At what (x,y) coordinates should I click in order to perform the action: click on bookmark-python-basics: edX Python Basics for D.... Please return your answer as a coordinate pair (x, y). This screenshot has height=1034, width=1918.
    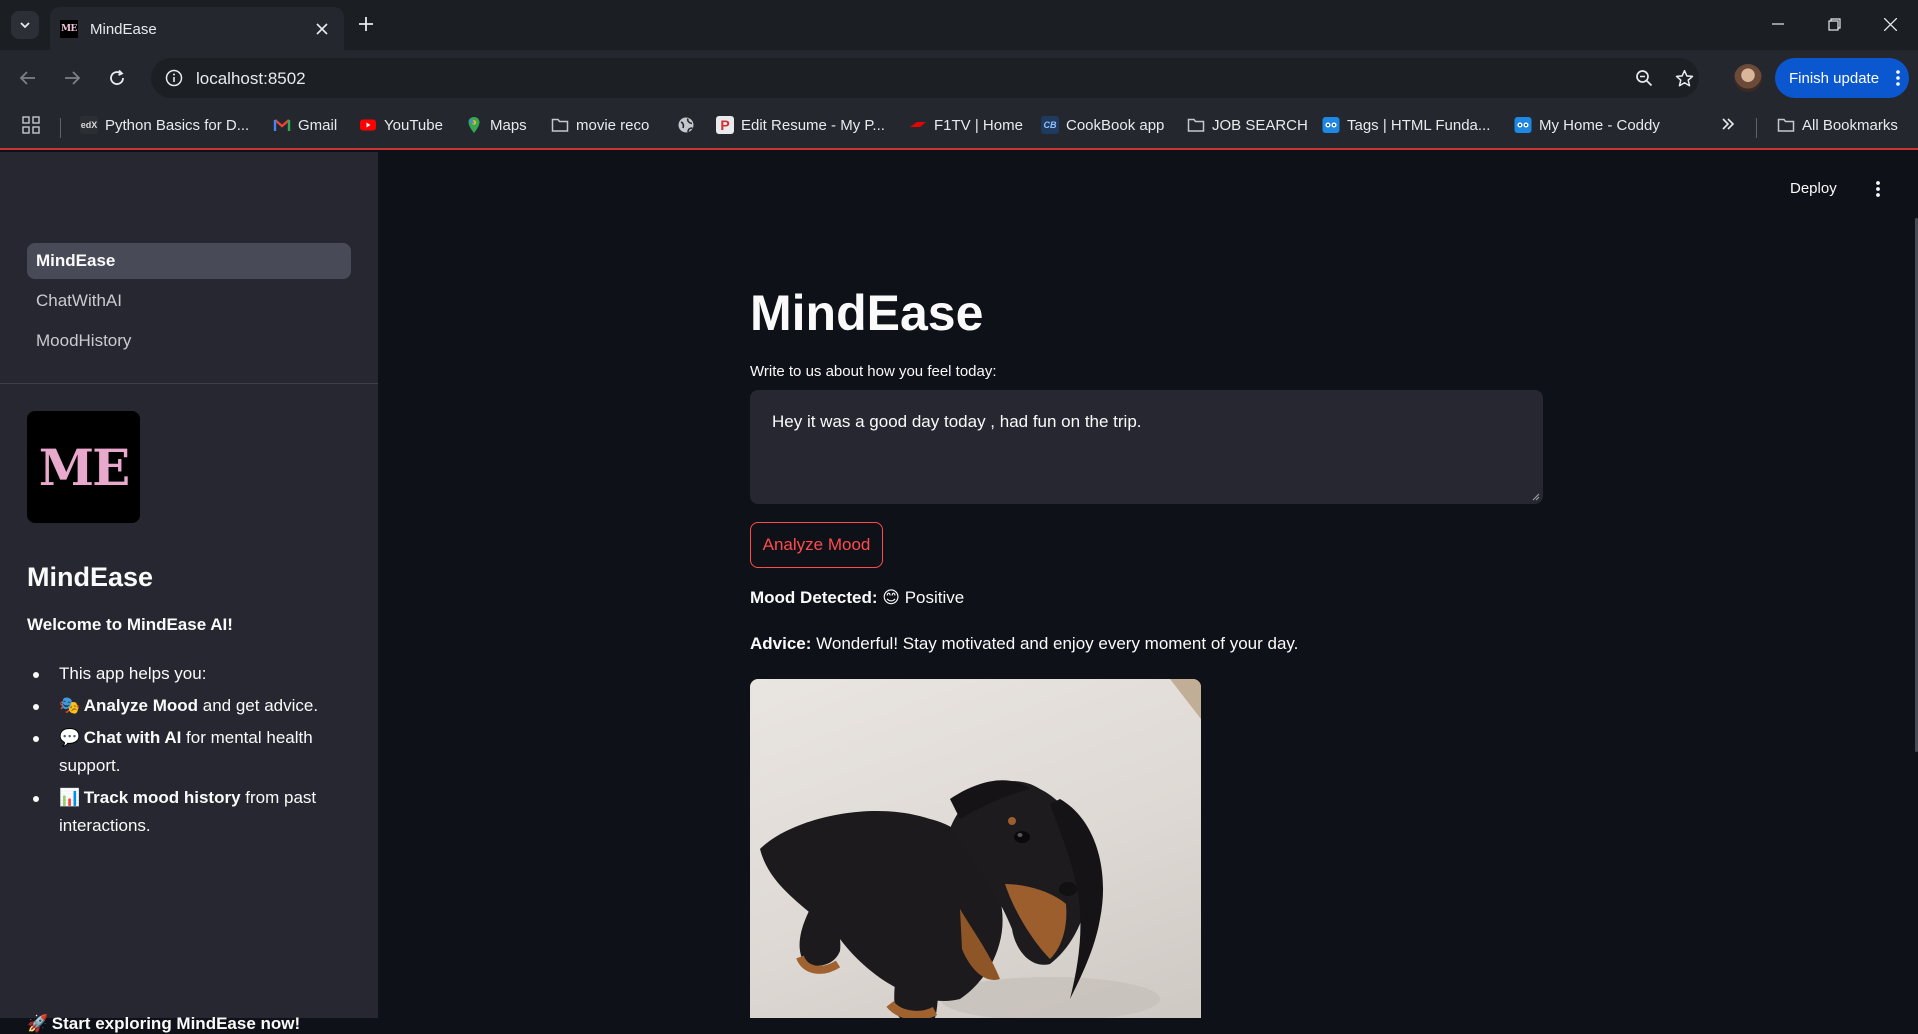
    Looking at the image, I should click on (164, 125).